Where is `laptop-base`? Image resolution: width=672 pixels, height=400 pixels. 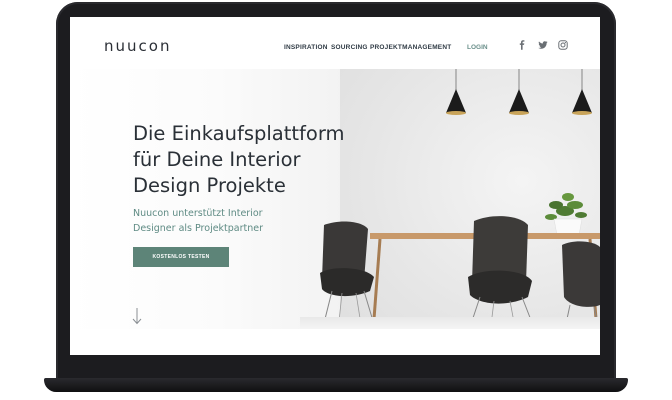 laptop-base is located at coordinates (336, 385).